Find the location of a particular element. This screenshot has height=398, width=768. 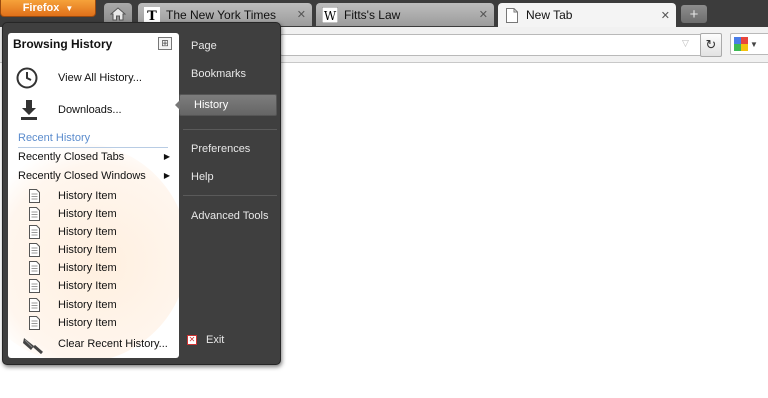

broom-icon is located at coordinates (33, 344).